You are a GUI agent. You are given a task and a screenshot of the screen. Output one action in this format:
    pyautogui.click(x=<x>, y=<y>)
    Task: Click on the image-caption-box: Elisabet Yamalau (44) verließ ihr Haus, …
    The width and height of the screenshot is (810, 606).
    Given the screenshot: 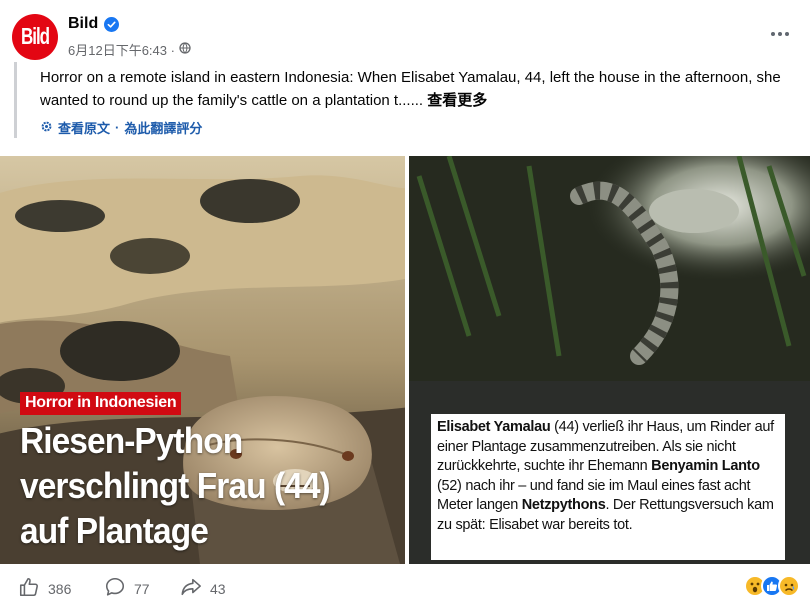 What is the action you would take?
    pyautogui.click(x=608, y=487)
    